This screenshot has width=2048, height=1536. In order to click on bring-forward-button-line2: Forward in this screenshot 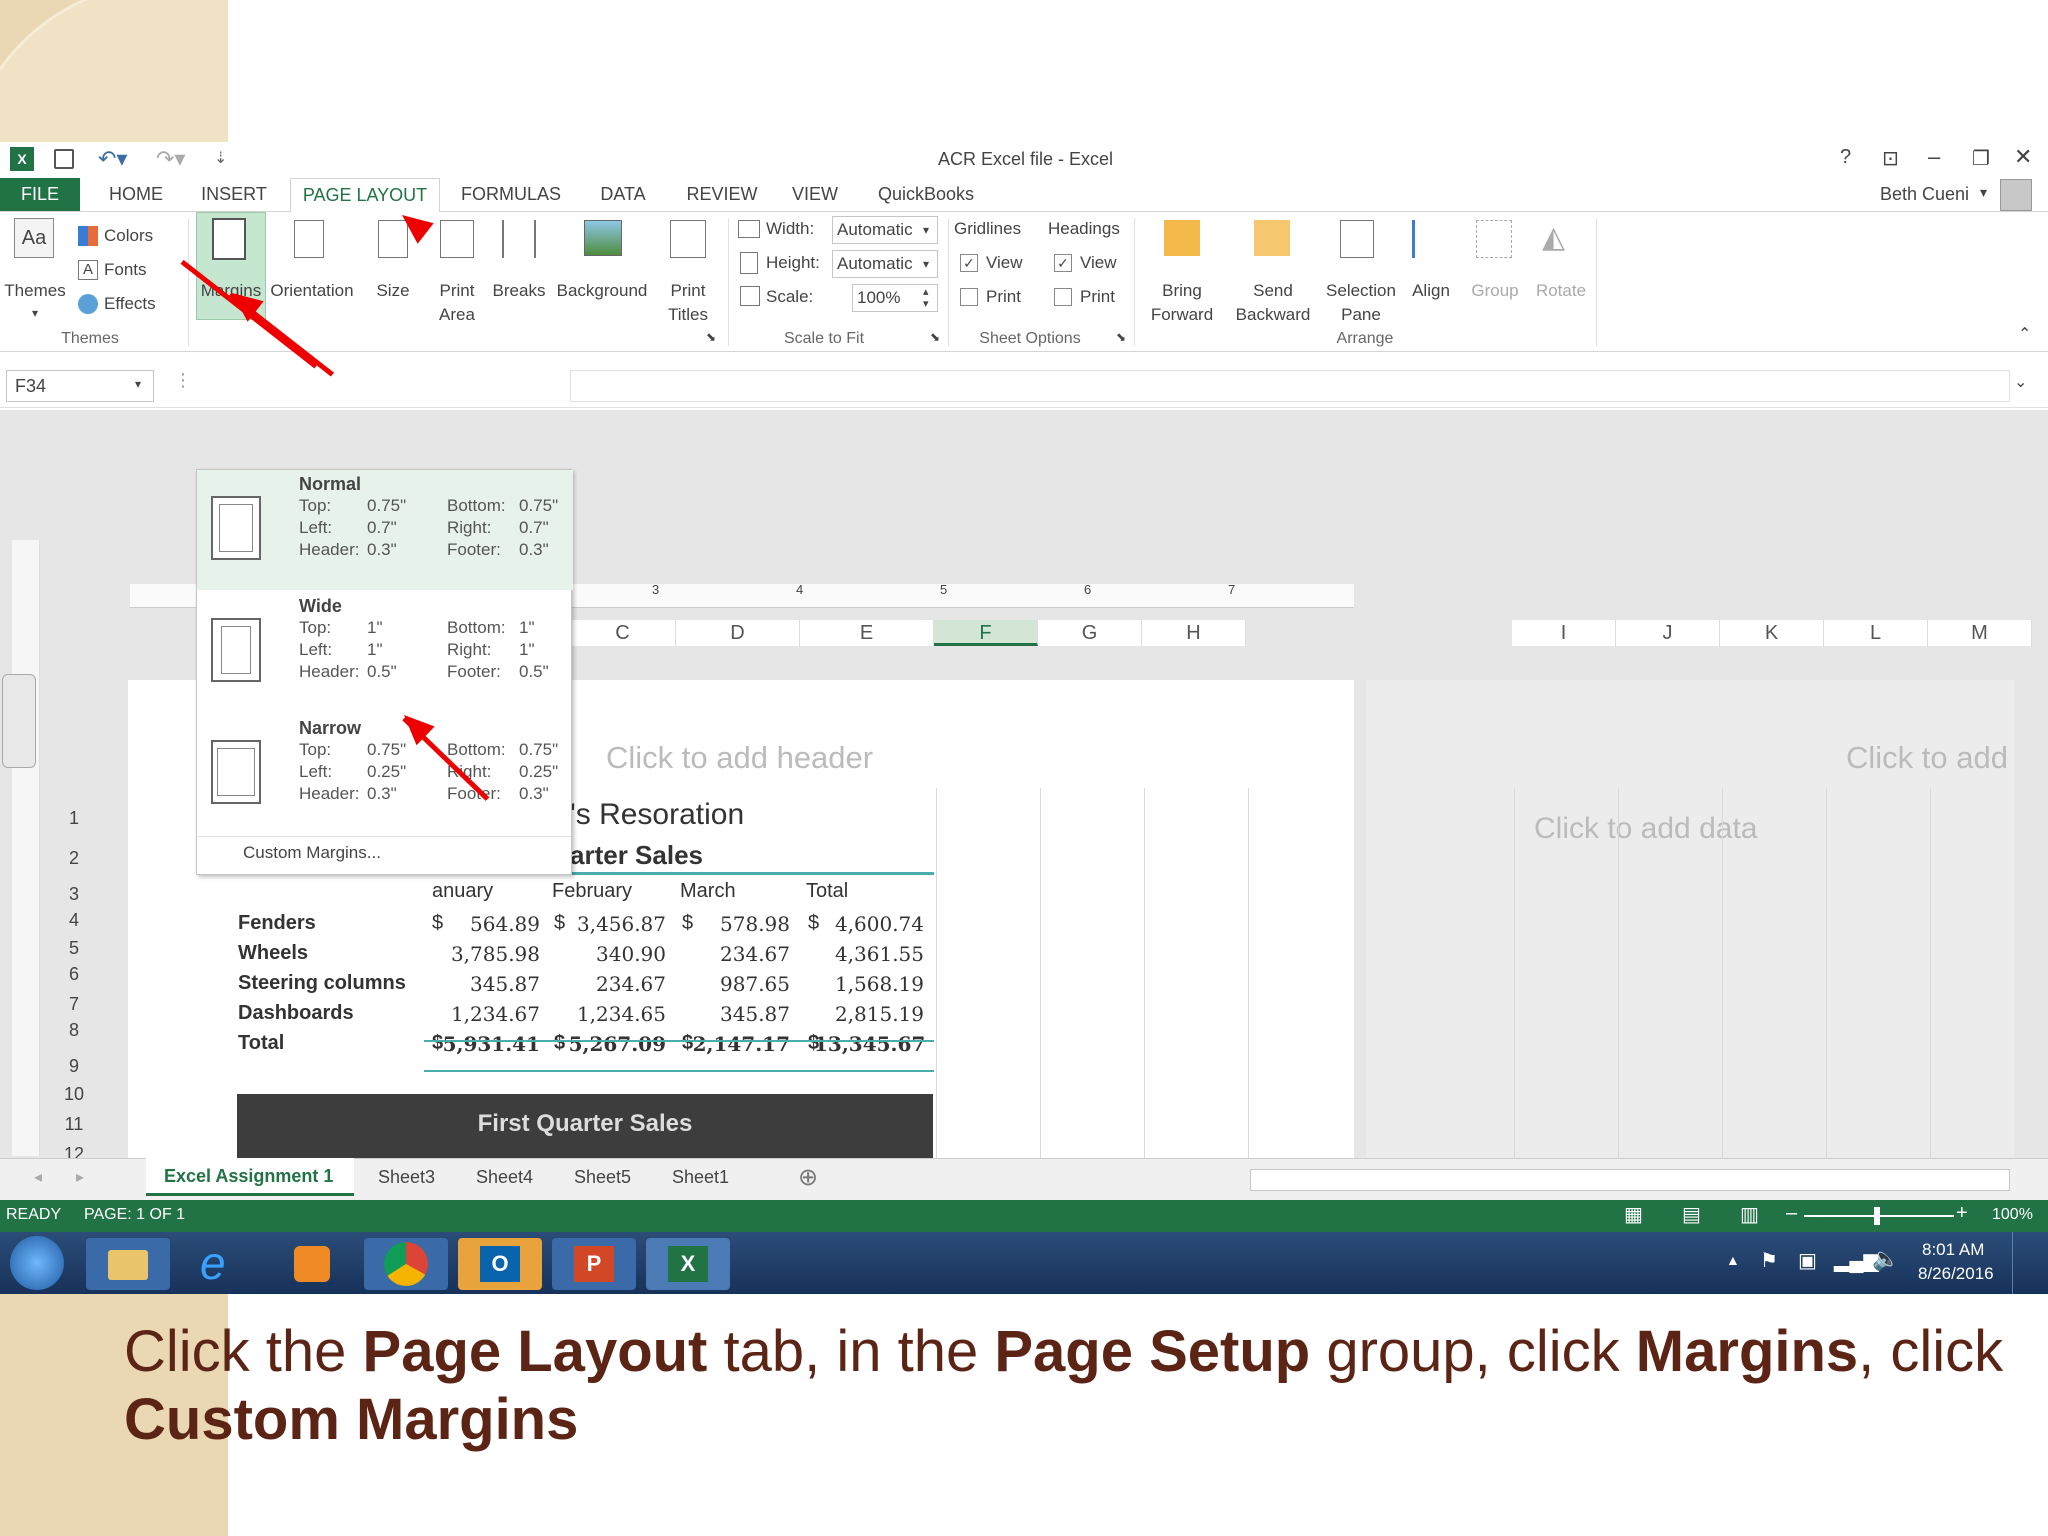, I will do `click(1182, 315)`.